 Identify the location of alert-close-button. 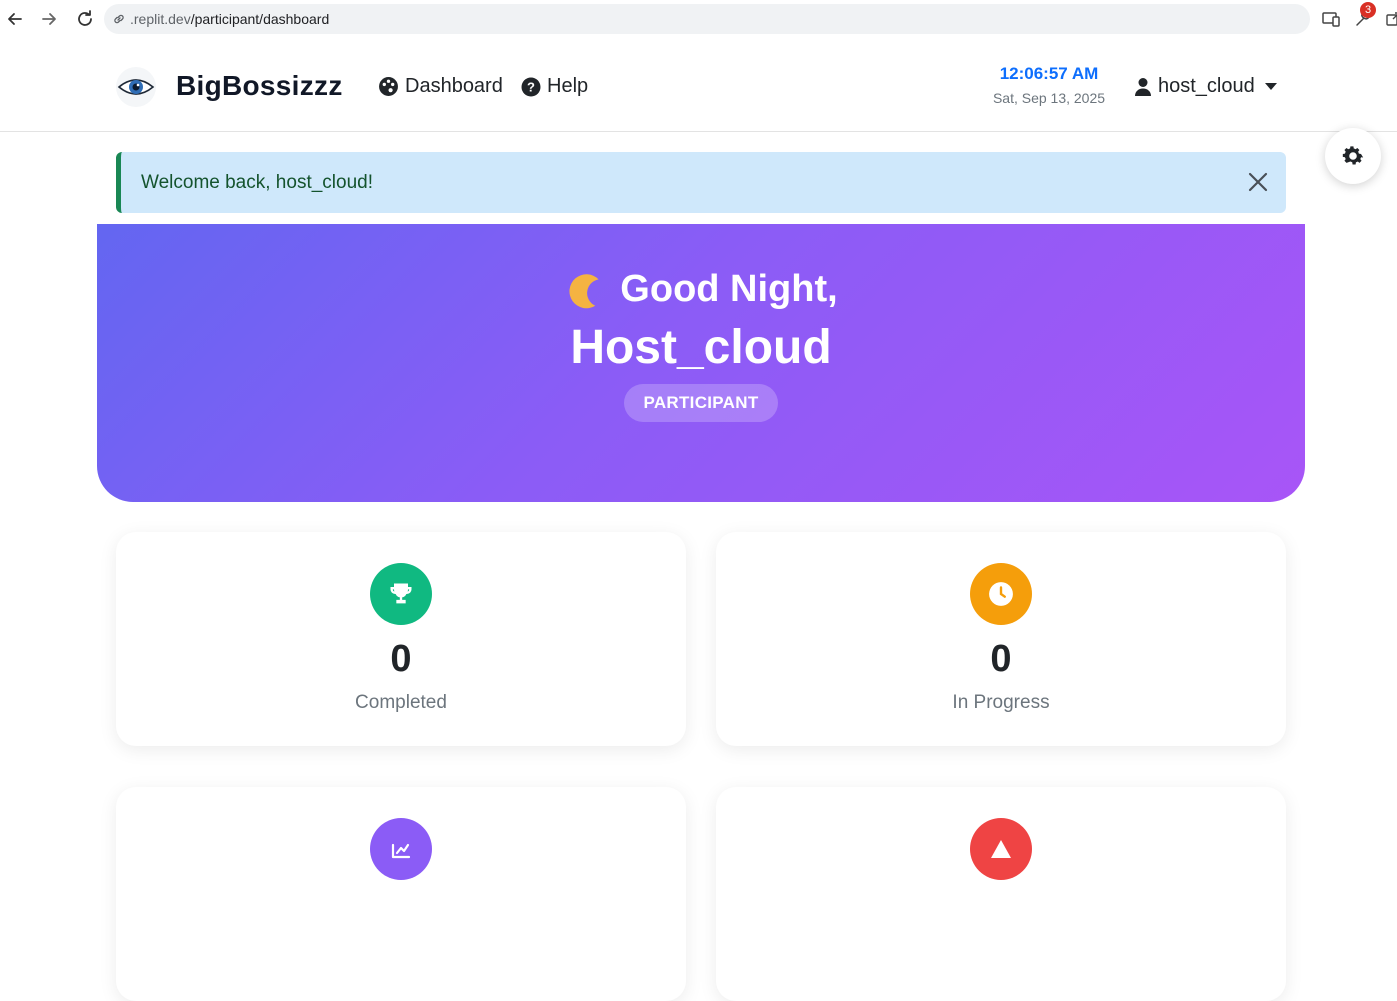
(1258, 182).